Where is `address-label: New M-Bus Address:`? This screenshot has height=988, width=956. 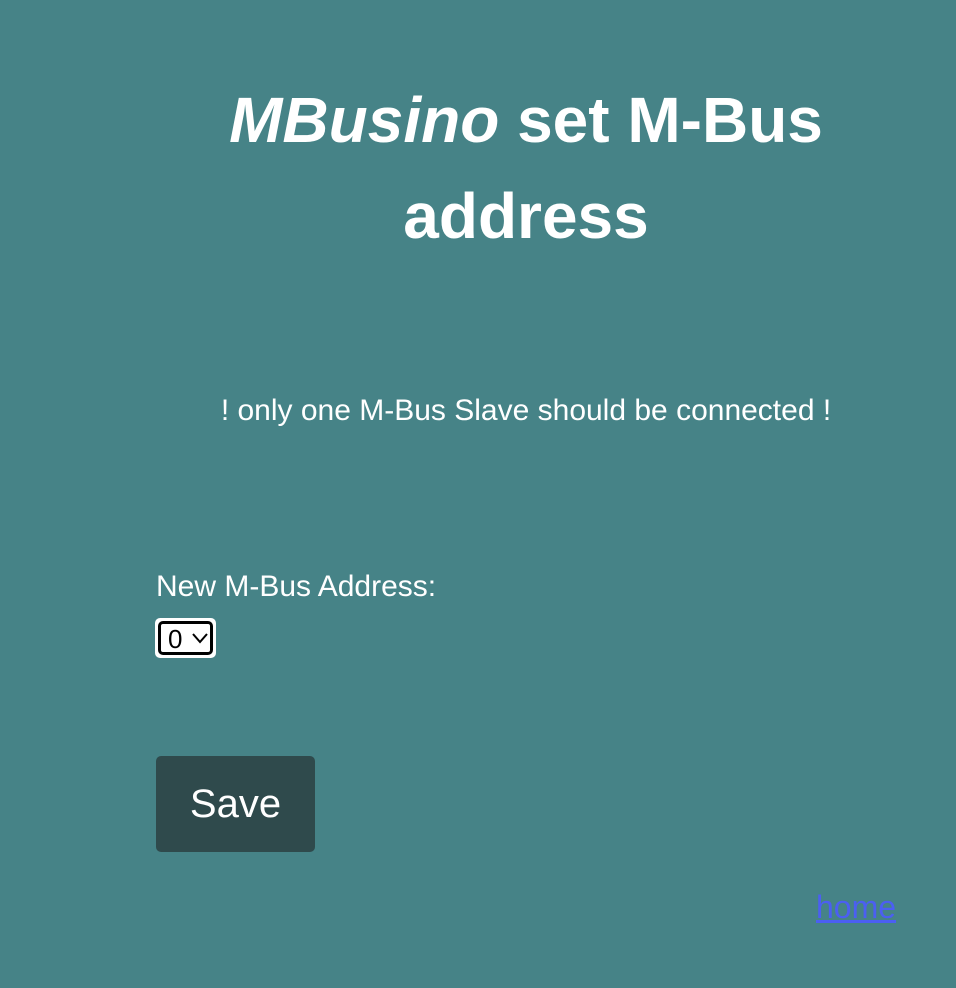
address-label: New M-Bus Address: is located at coordinates (296, 586).